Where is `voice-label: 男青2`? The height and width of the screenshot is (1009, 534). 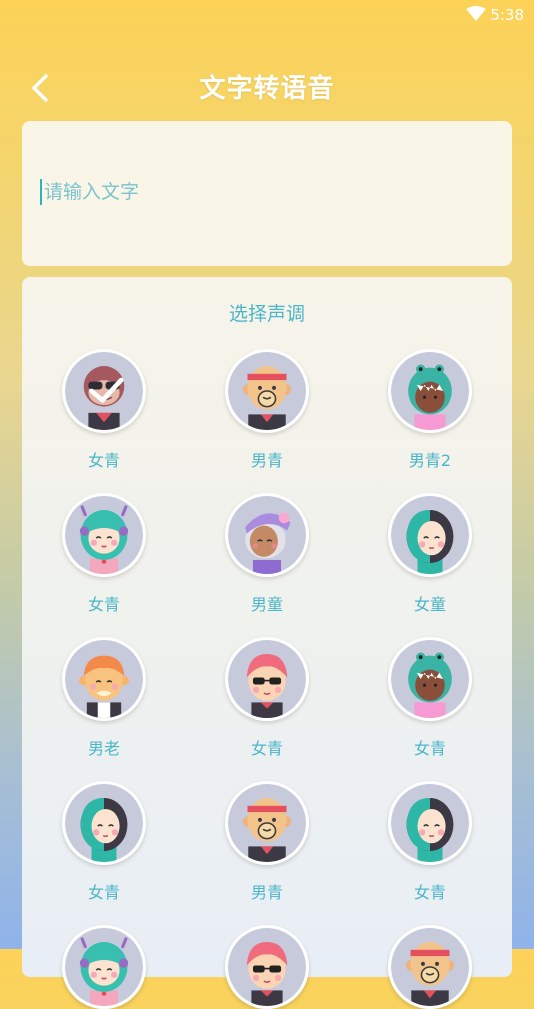 voice-label: 男青2 is located at coordinates (430, 460).